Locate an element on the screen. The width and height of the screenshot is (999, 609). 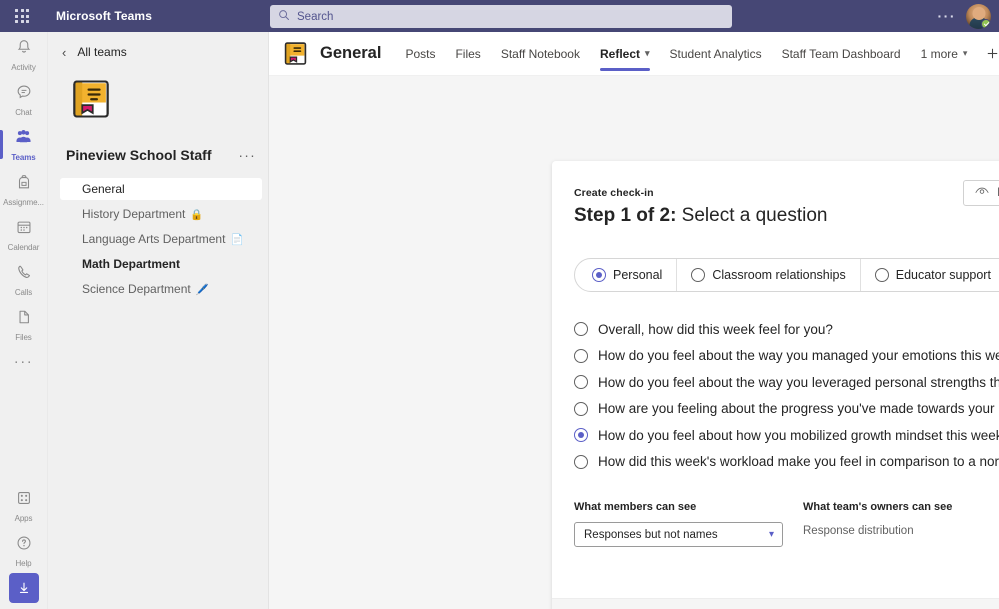
category-label: Educator support is located at coordinates (943, 275).